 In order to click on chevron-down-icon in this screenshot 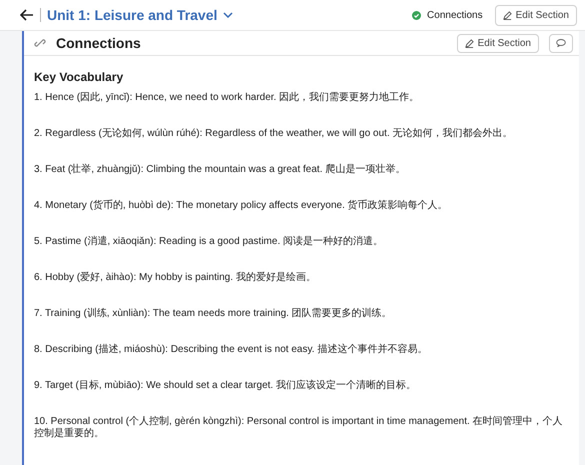, I will do `click(228, 15)`.